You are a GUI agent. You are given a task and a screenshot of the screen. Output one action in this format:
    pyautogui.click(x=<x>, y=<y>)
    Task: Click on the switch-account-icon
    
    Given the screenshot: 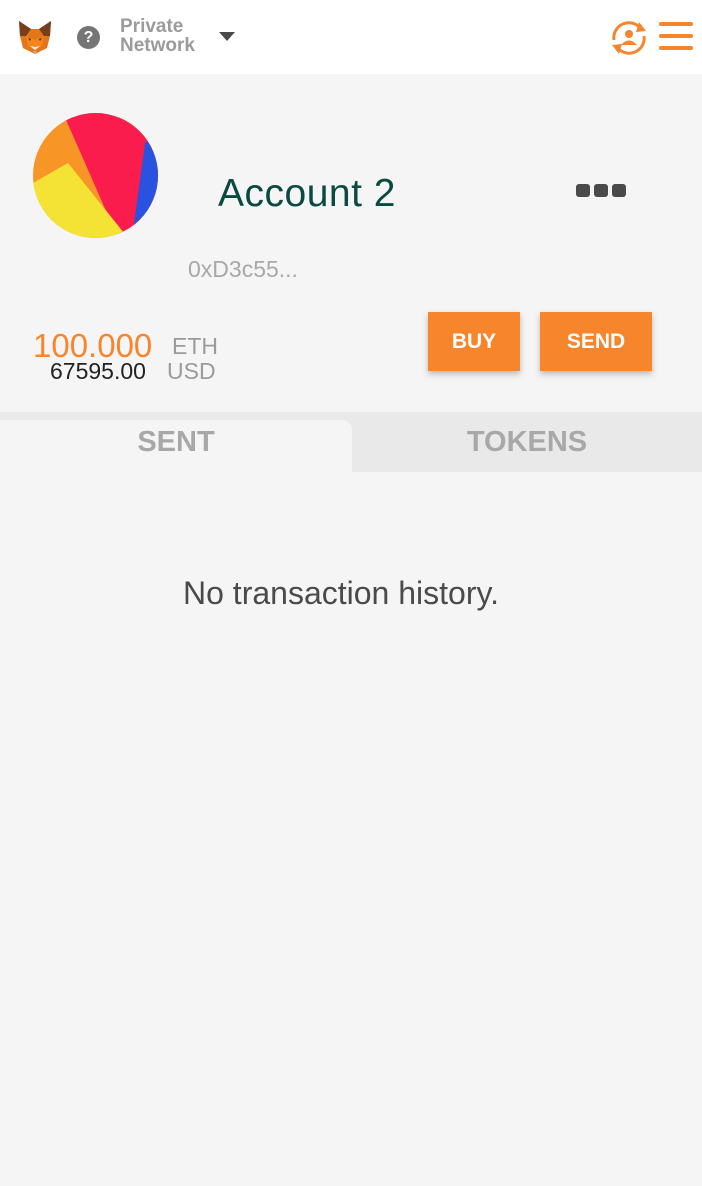 What is the action you would take?
    pyautogui.click(x=629, y=38)
    